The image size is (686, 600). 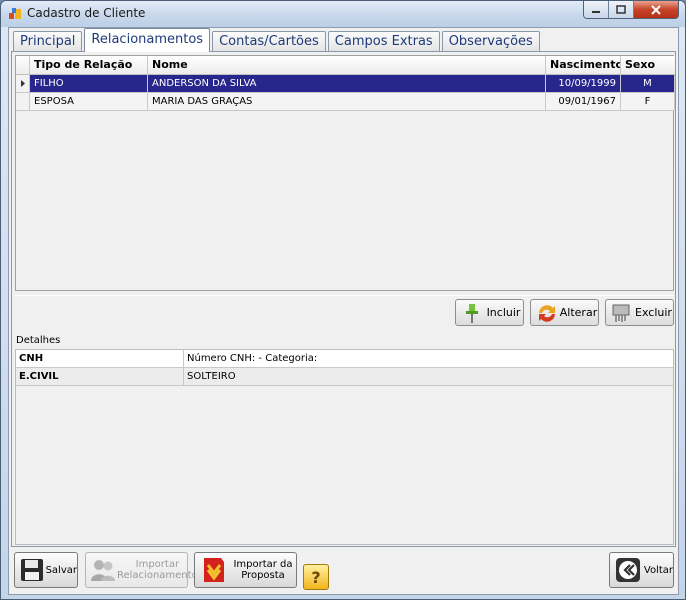 I want to click on tab-principal: Principal, so click(x=48, y=41).